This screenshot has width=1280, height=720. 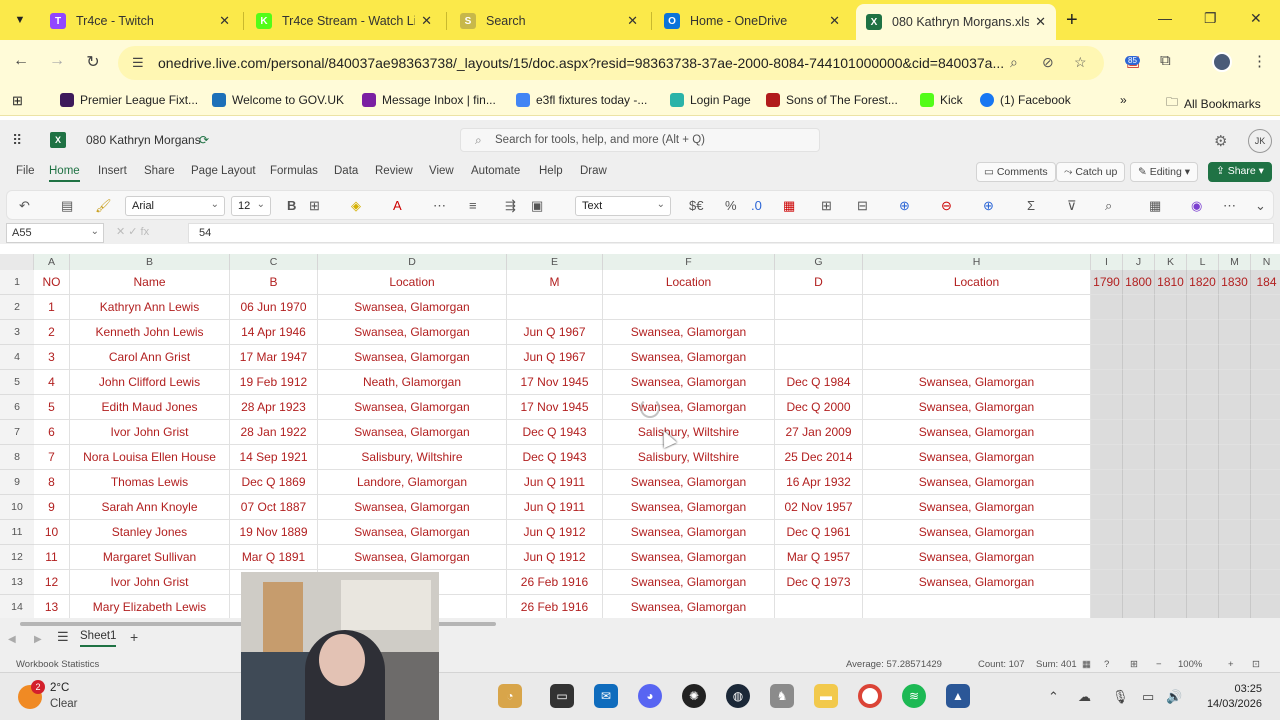 I want to click on row-header: 7, so click(x=17, y=432).